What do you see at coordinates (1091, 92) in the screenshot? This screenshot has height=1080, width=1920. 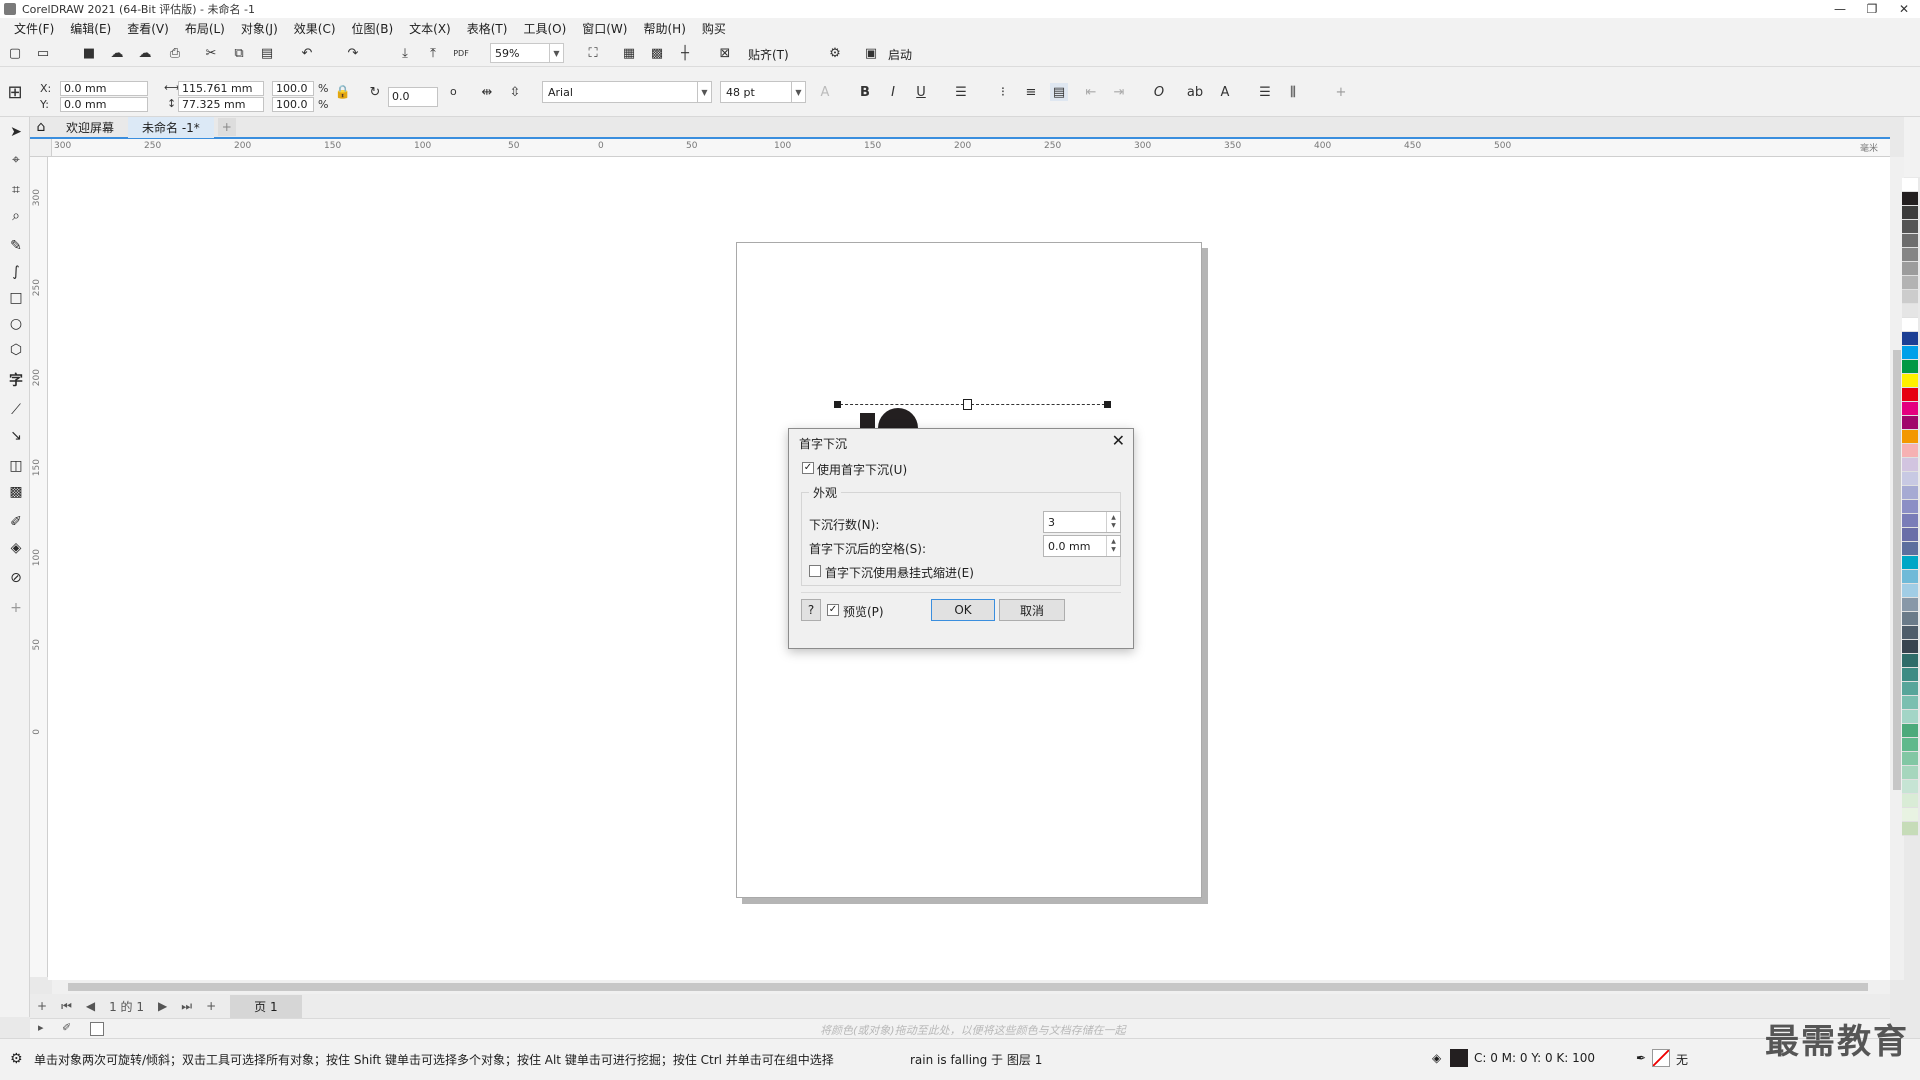 I see `decrease-indent-icon: ⇤` at bounding box center [1091, 92].